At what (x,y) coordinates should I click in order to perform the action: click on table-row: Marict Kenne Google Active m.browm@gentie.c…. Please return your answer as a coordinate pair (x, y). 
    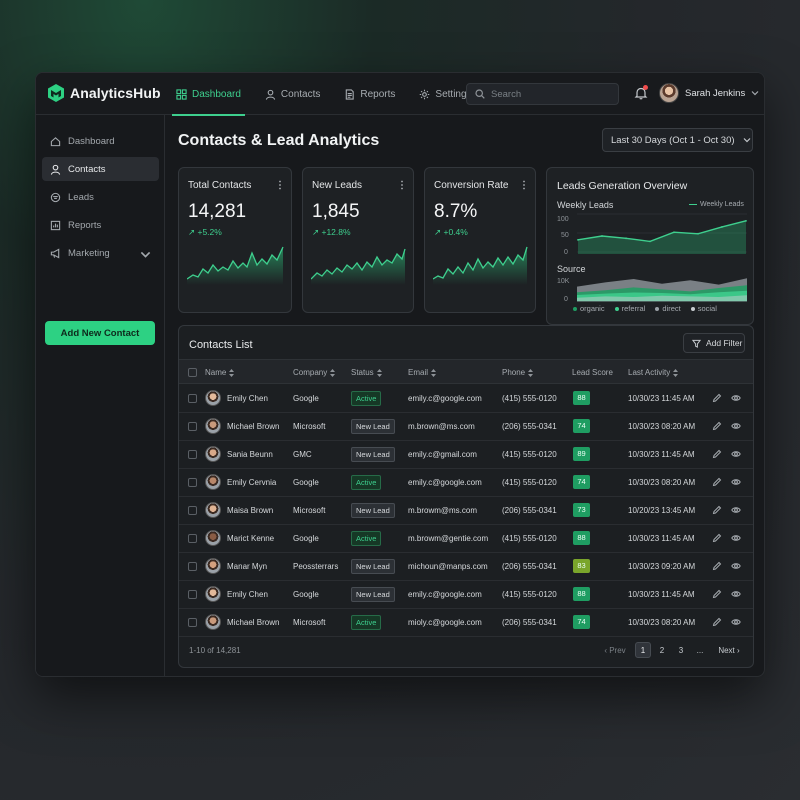
    Looking at the image, I should click on (466, 539).